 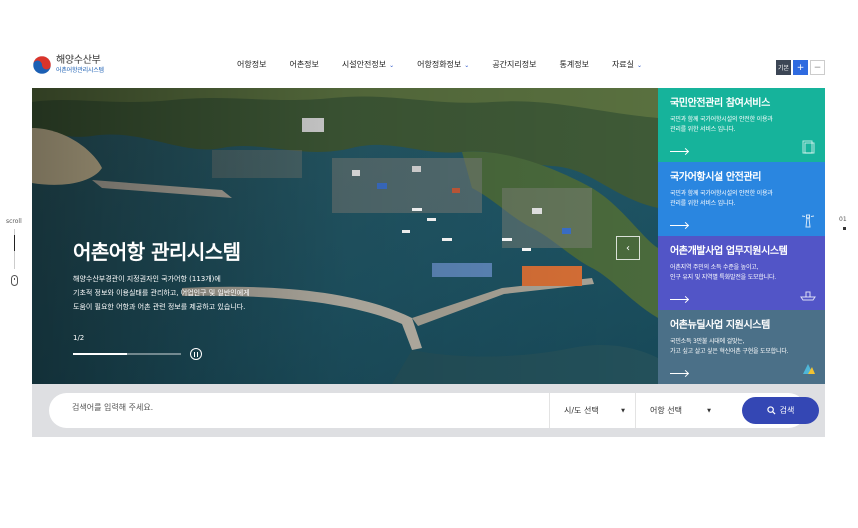 I want to click on nav-label: 공간지리정보, so click(x=514, y=64).